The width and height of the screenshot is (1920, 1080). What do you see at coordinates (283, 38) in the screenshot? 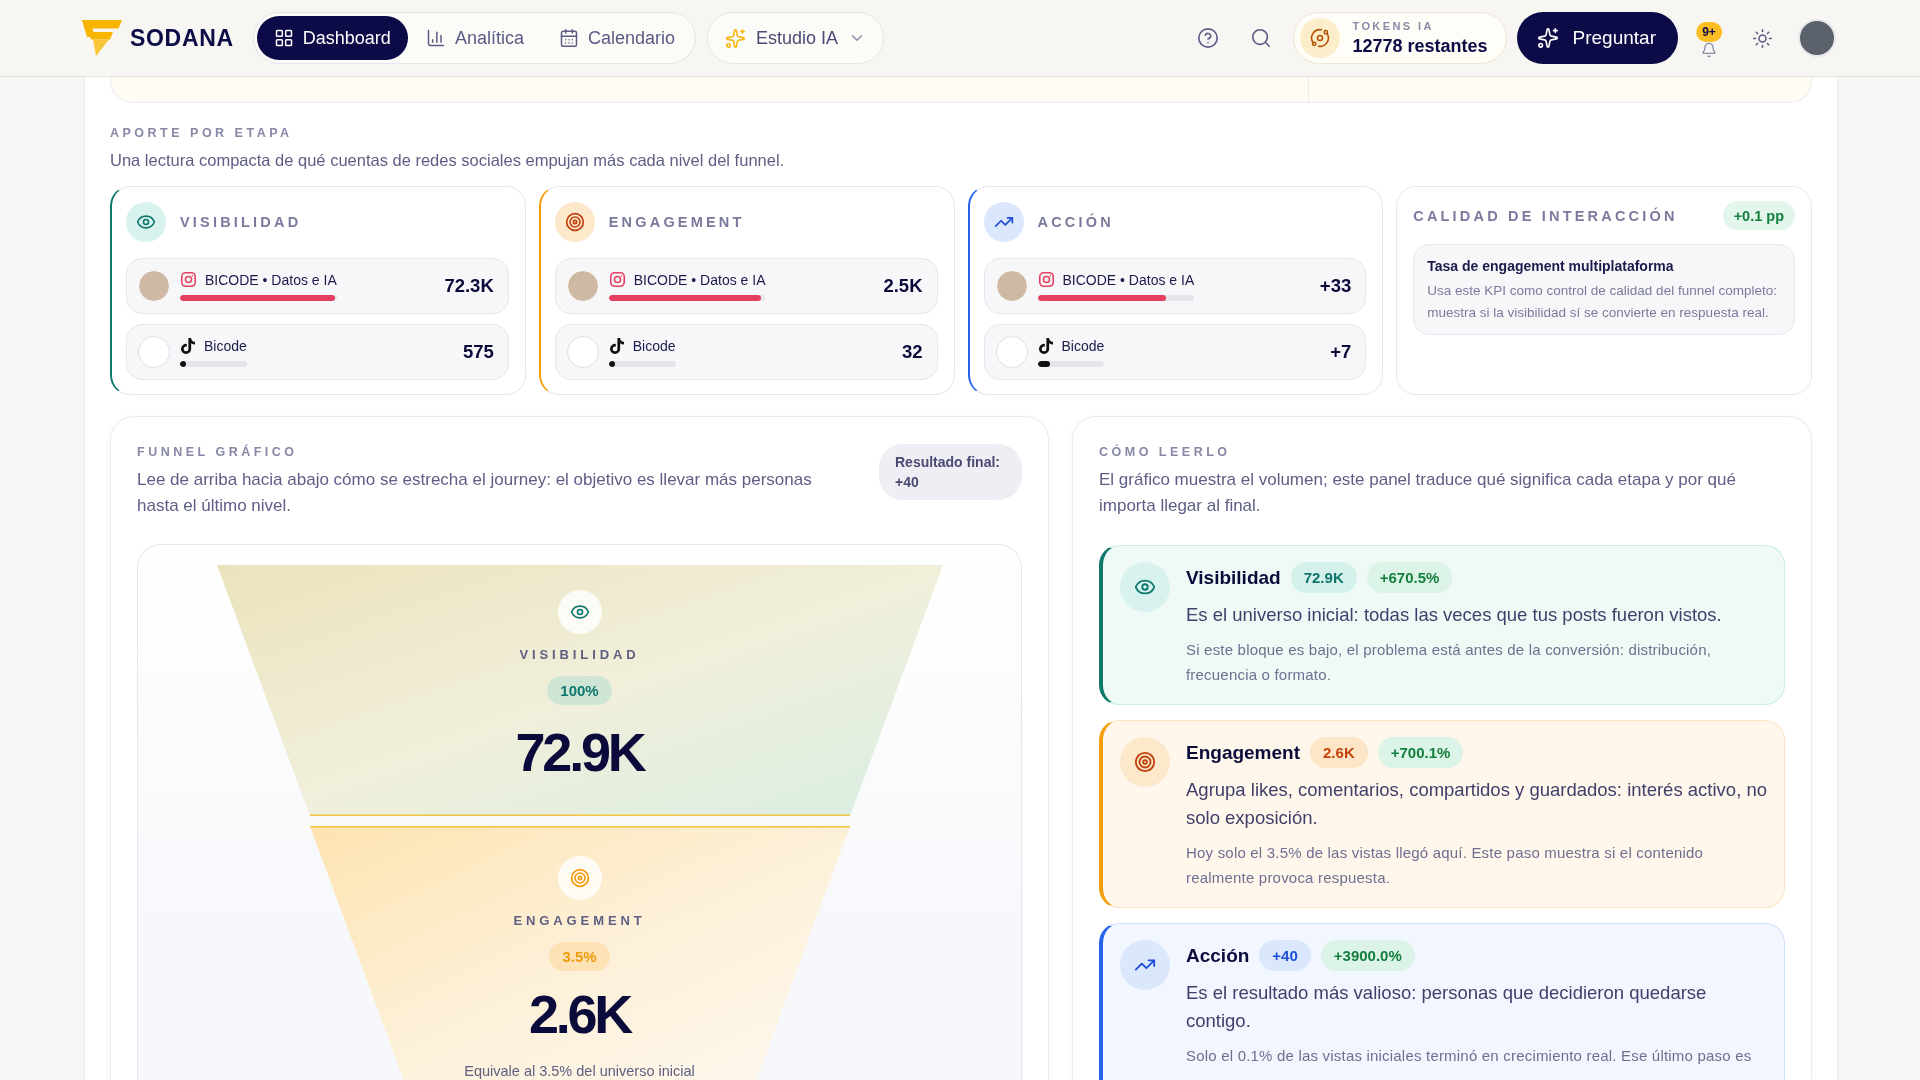
I see `grid-icon` at bounding box center [283, 38].